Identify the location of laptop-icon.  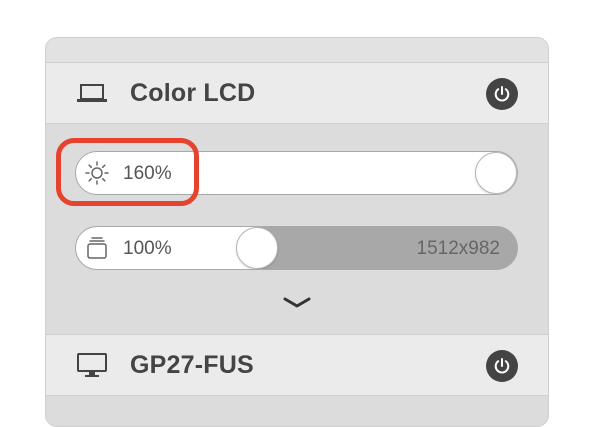
(92, 93).